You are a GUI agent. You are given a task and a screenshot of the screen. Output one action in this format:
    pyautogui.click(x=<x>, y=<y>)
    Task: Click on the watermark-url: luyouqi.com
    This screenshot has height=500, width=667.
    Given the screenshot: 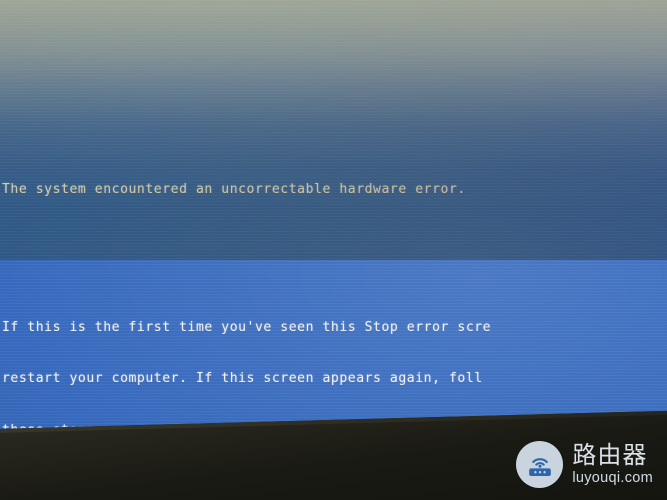 What is the action you would take?
    pyautogui.click(x=612, y=478)
    